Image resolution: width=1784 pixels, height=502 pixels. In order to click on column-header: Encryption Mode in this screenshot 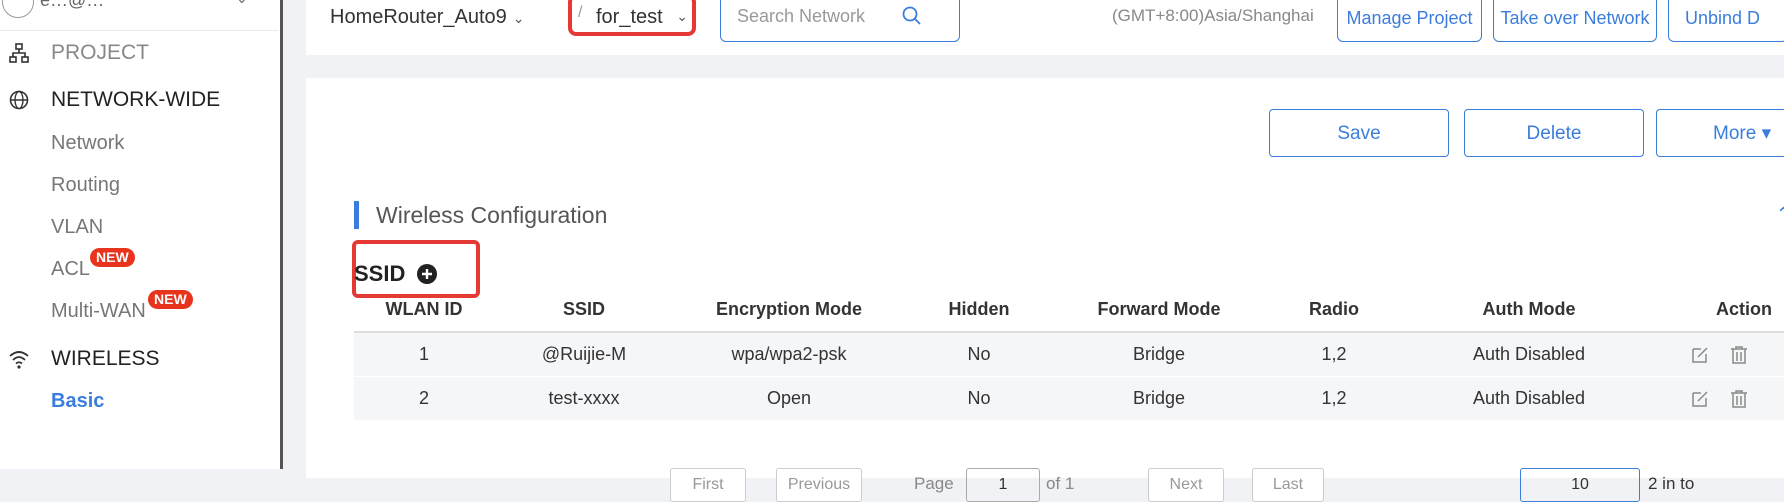, I will do `click(788, 309)`.